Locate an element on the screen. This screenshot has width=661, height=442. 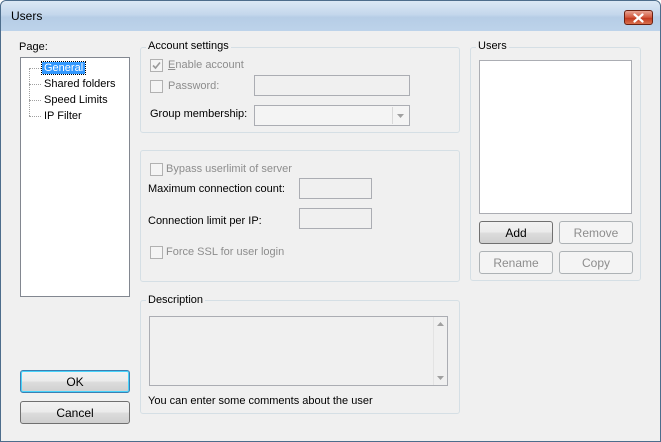
enable-account-text: nable account is located at coordinates (209, 65).